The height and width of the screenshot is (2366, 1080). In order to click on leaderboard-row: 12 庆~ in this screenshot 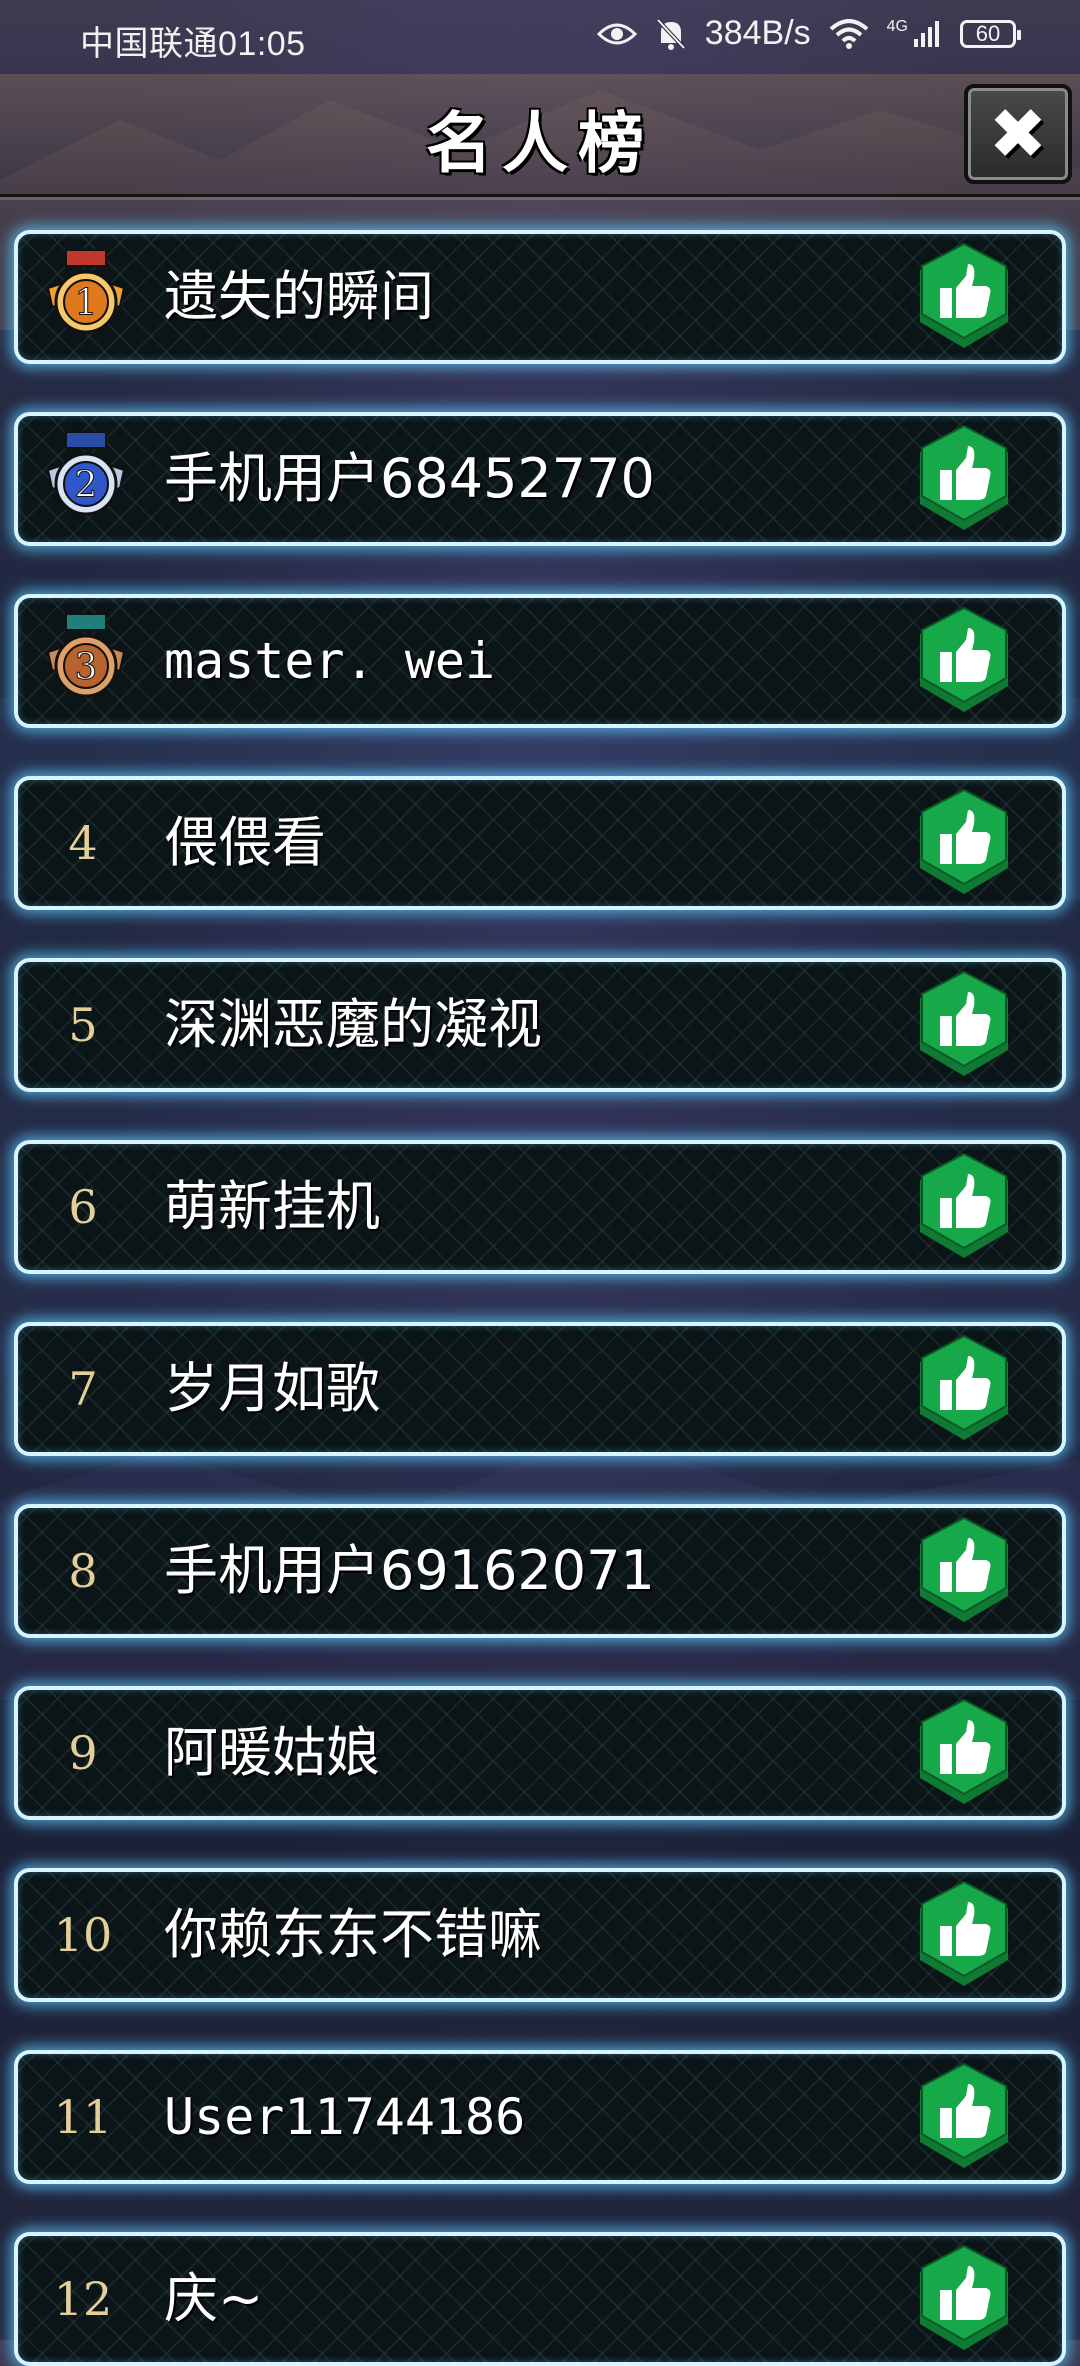, I will do `click(540, 2299)`.